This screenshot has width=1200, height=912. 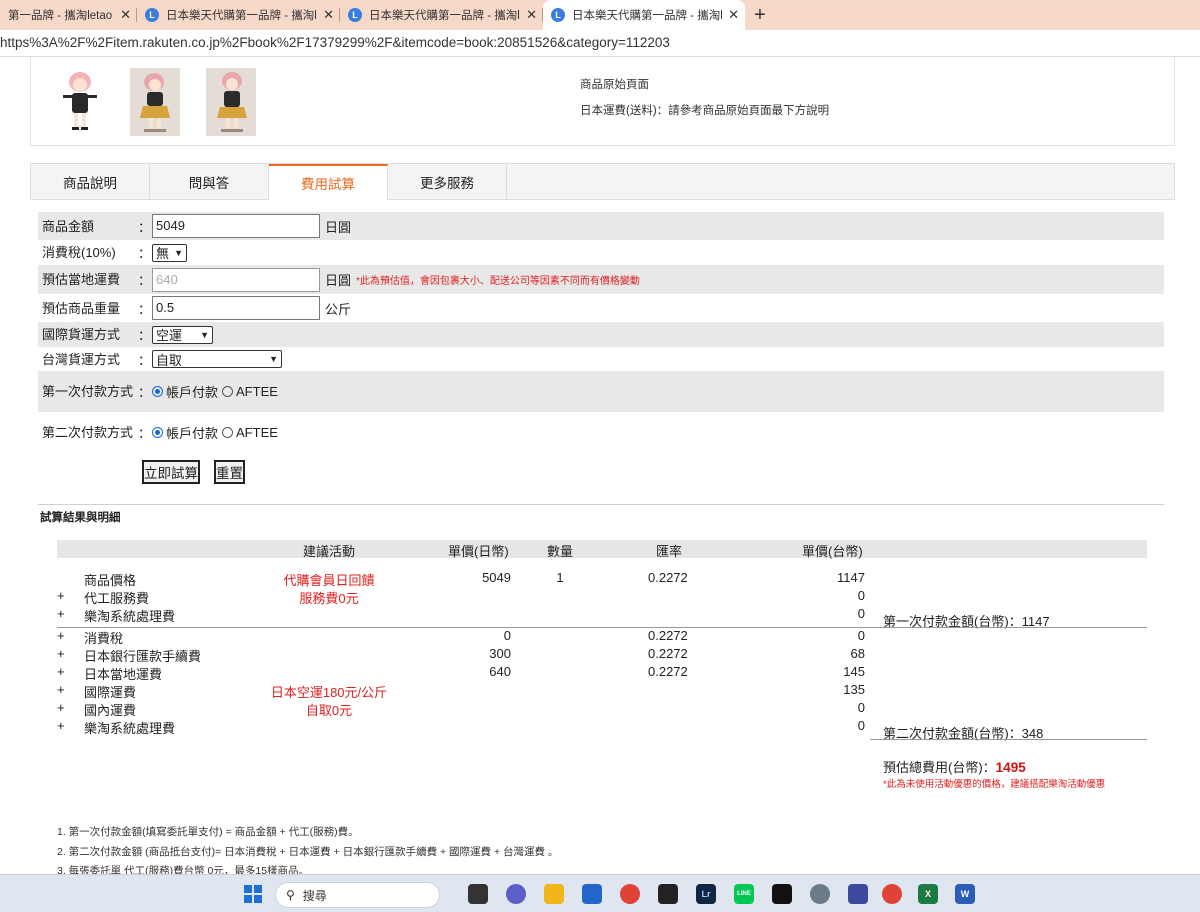 What do you see at coordinates (602, 627) in the screenshot?
I see `results-separator` at bounding box center [602, 627].